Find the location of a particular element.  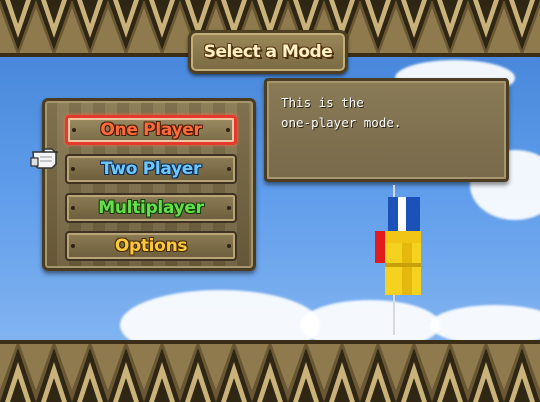

screen-title: Select a Mode is located at coordinates (268, 52).